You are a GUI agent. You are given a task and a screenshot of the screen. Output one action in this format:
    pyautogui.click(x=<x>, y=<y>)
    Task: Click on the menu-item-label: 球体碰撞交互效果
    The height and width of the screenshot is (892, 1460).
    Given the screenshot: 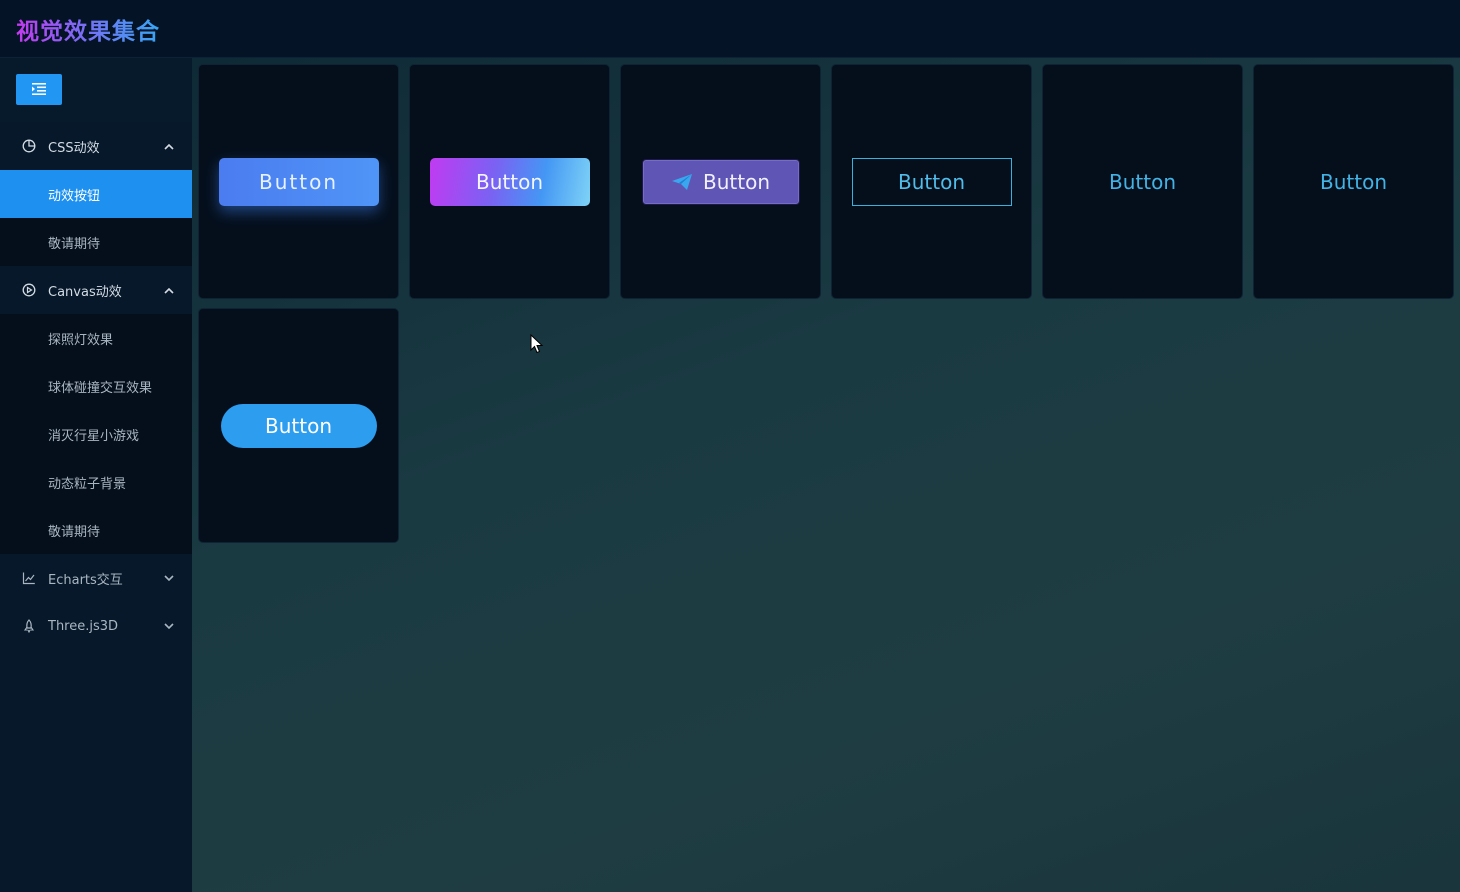 What is the action you would take?
    pyautogui.click(x=100, y=388)
    